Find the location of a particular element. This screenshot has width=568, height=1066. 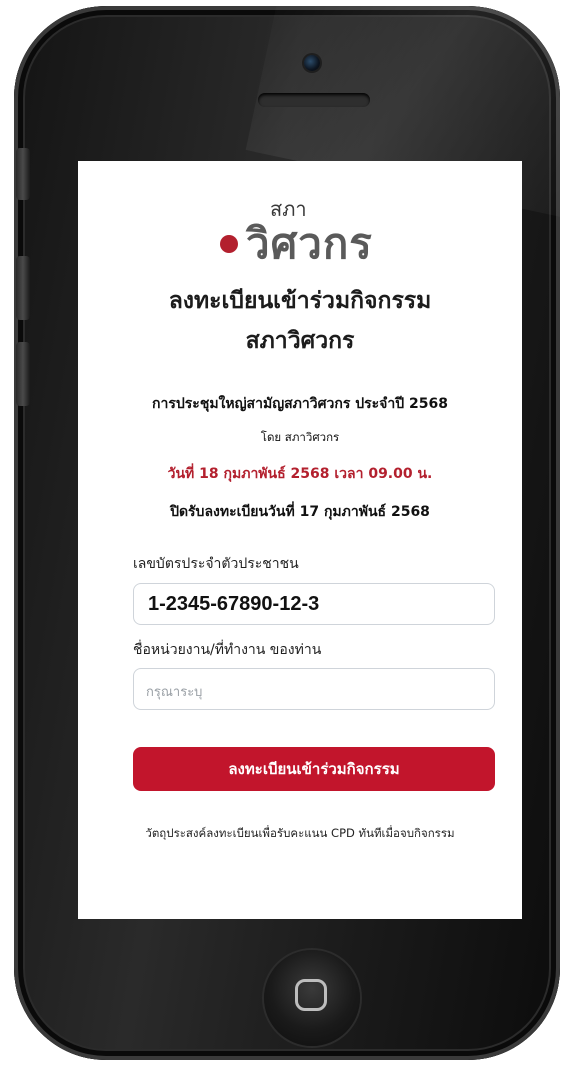

page-subtitle: สภาวิศวกร is located at coordinates (300, 341).